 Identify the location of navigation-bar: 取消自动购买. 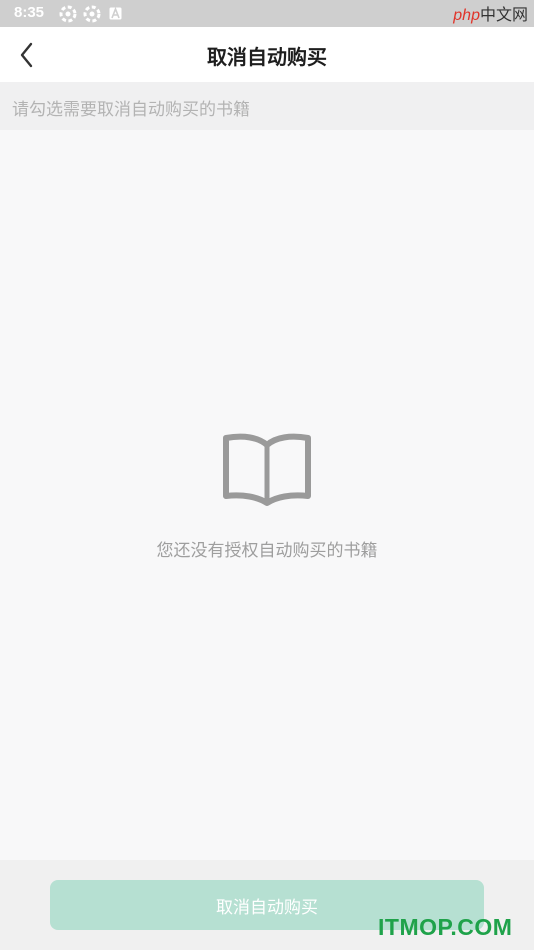
(267, 54).